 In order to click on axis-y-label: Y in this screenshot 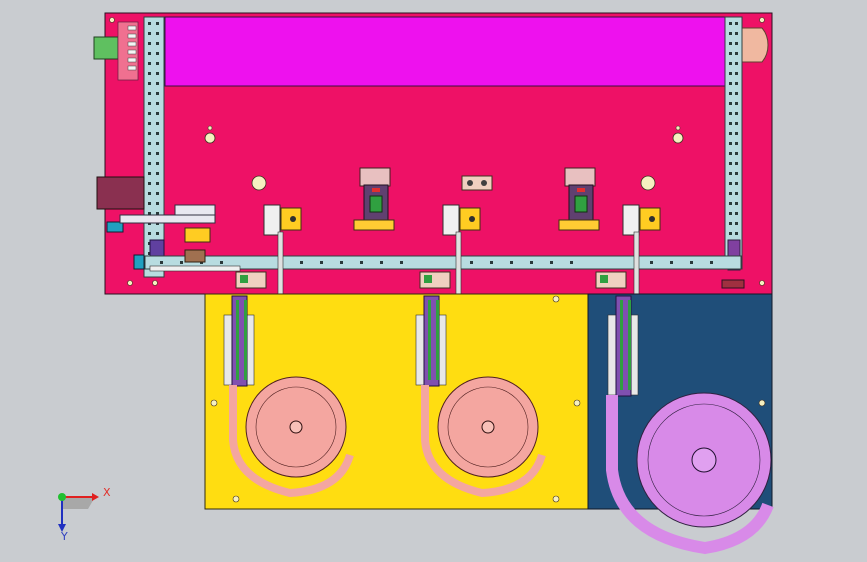, I will do `click(64, 536)`.